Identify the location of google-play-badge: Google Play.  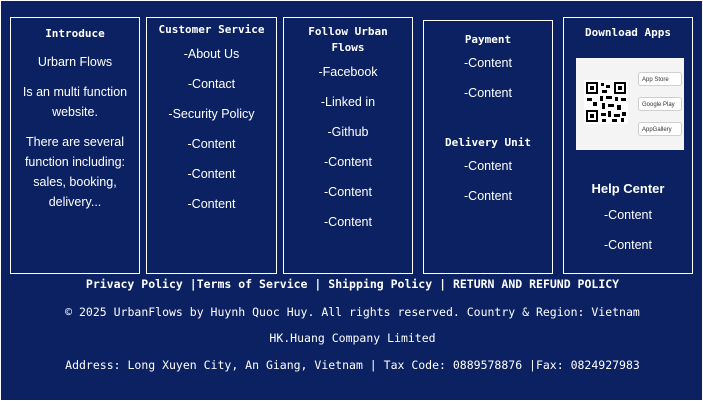
(660, 104).